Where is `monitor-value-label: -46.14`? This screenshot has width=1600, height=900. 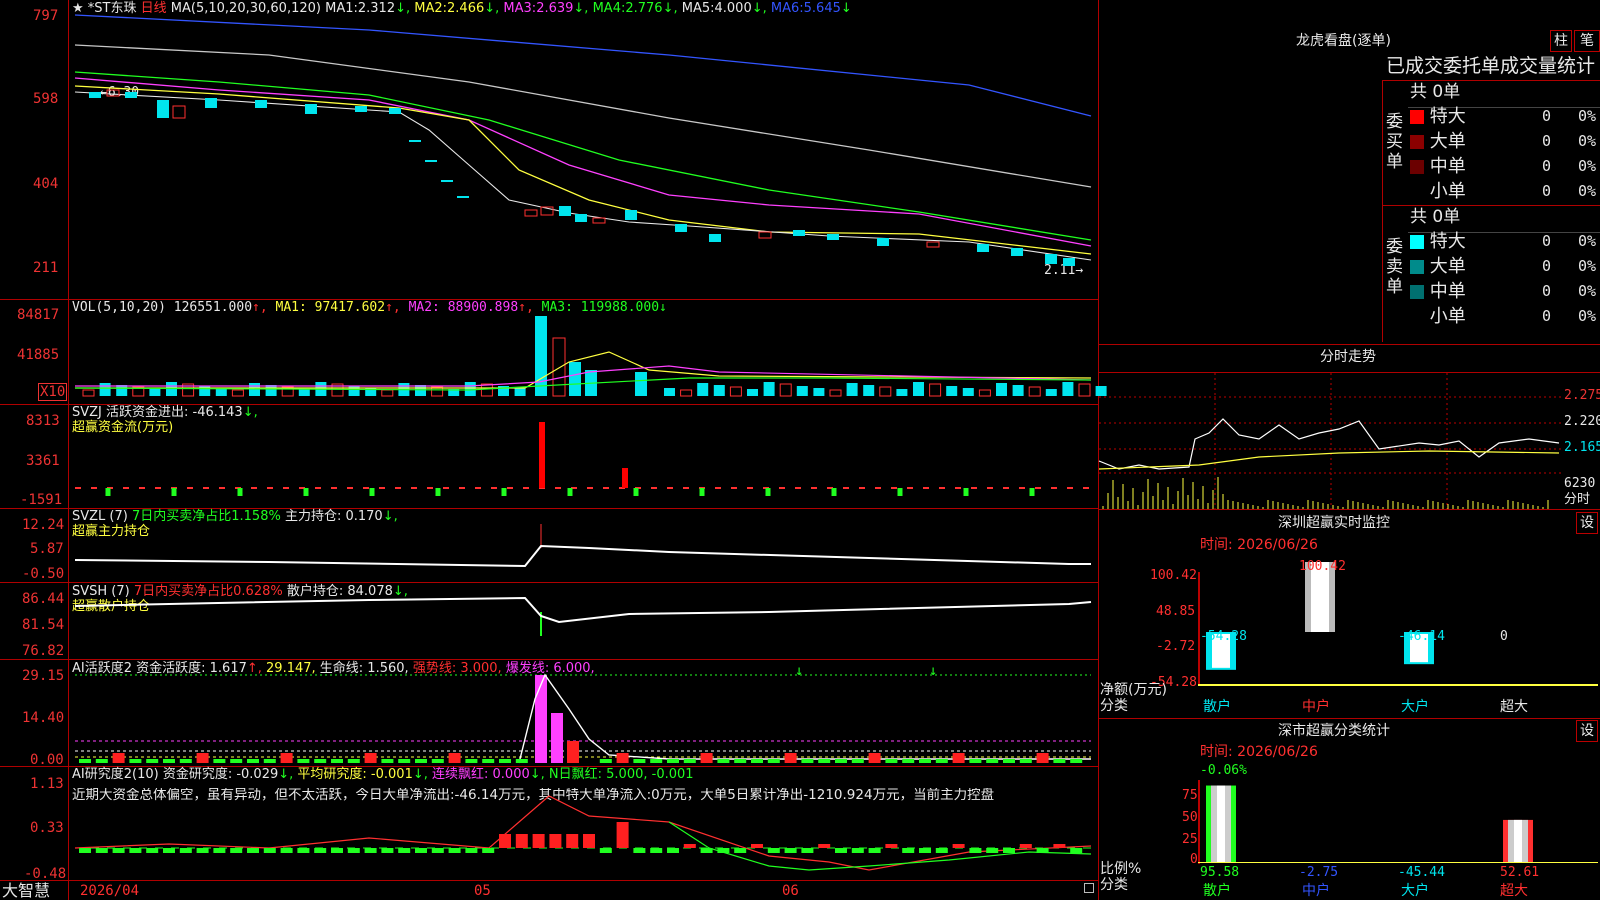 monitor-value-label: -46.14 is located at coordinates (1421, 636).